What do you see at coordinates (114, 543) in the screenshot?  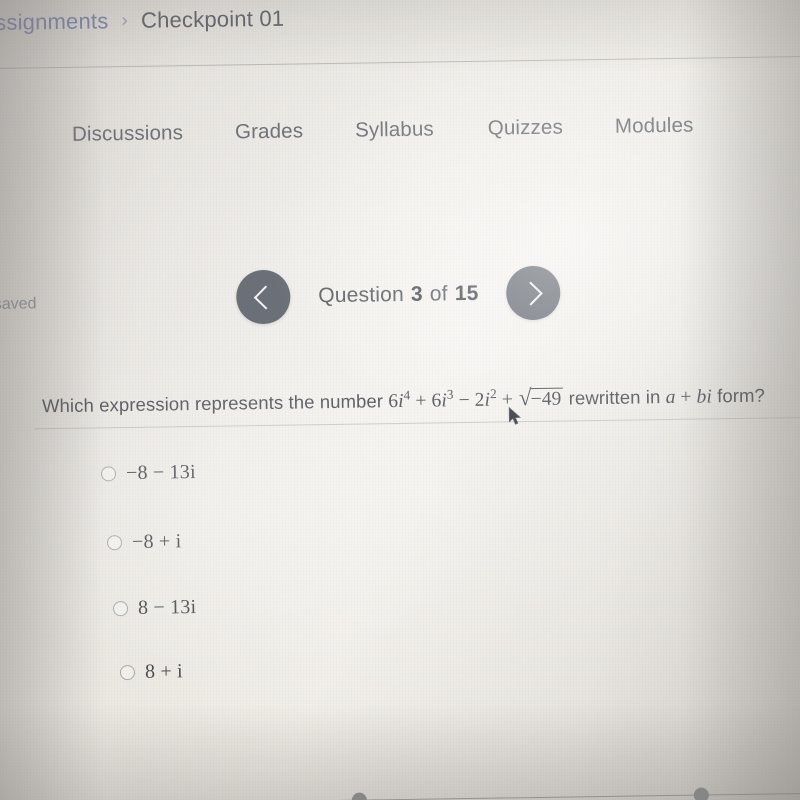 I see `radio-button-b` at bounding box center [114, 543].